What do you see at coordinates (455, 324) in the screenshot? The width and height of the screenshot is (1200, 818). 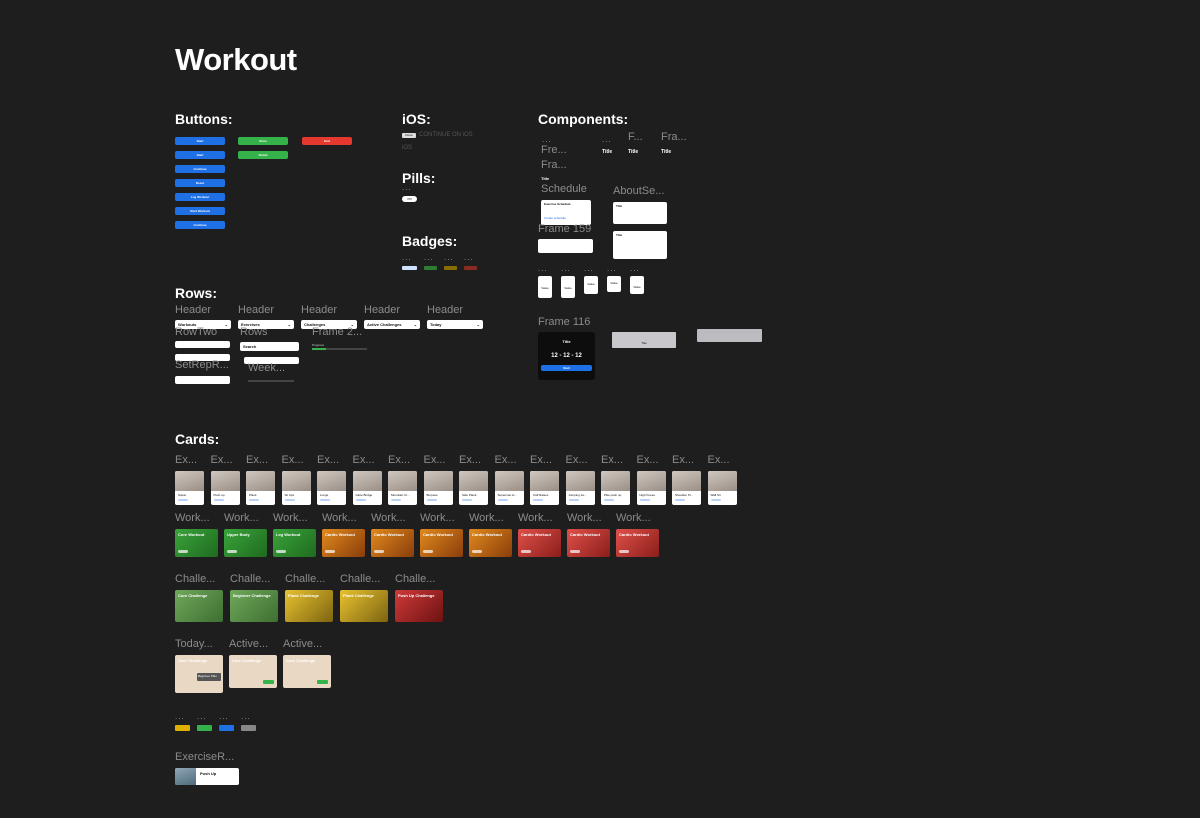 I see `today-row: Today ⌄` at bounding box center [455, 324].